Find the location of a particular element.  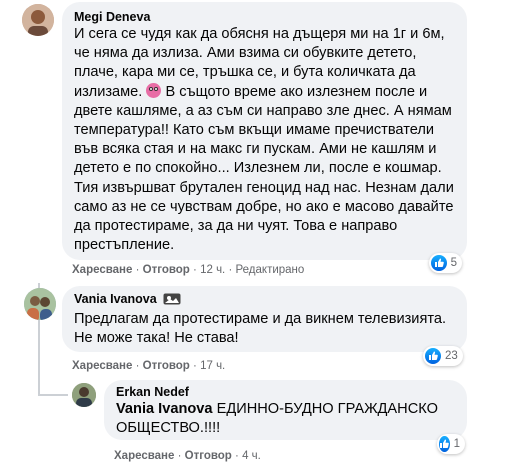

profile-frame-icon is located at coordinates (172, 300).